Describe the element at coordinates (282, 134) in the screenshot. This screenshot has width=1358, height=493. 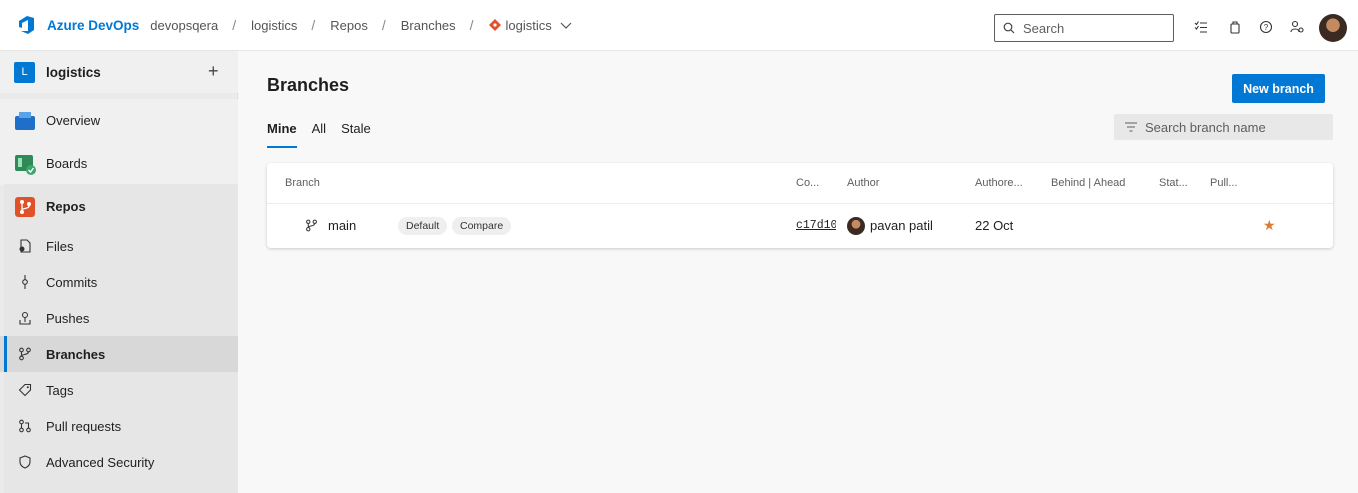
I see `tab-mine: Mine` at that location.